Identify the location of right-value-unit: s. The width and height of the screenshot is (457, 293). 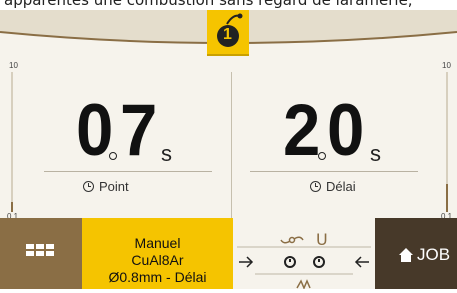
(375, 153).